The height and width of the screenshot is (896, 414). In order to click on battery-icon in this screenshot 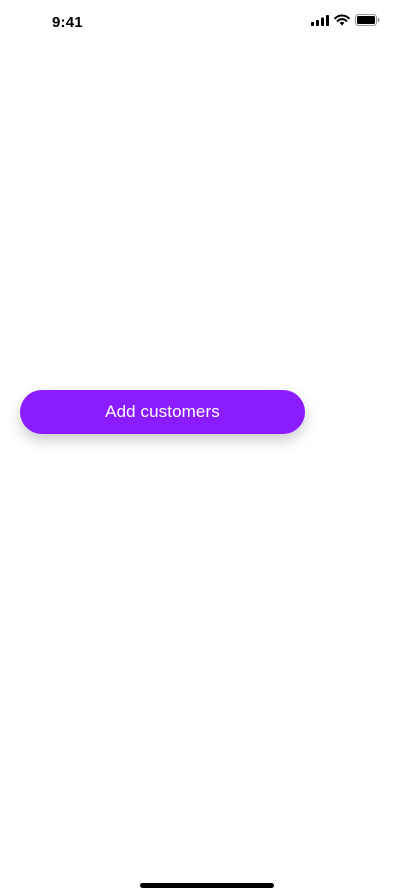, I will do `click(367, 22)`.